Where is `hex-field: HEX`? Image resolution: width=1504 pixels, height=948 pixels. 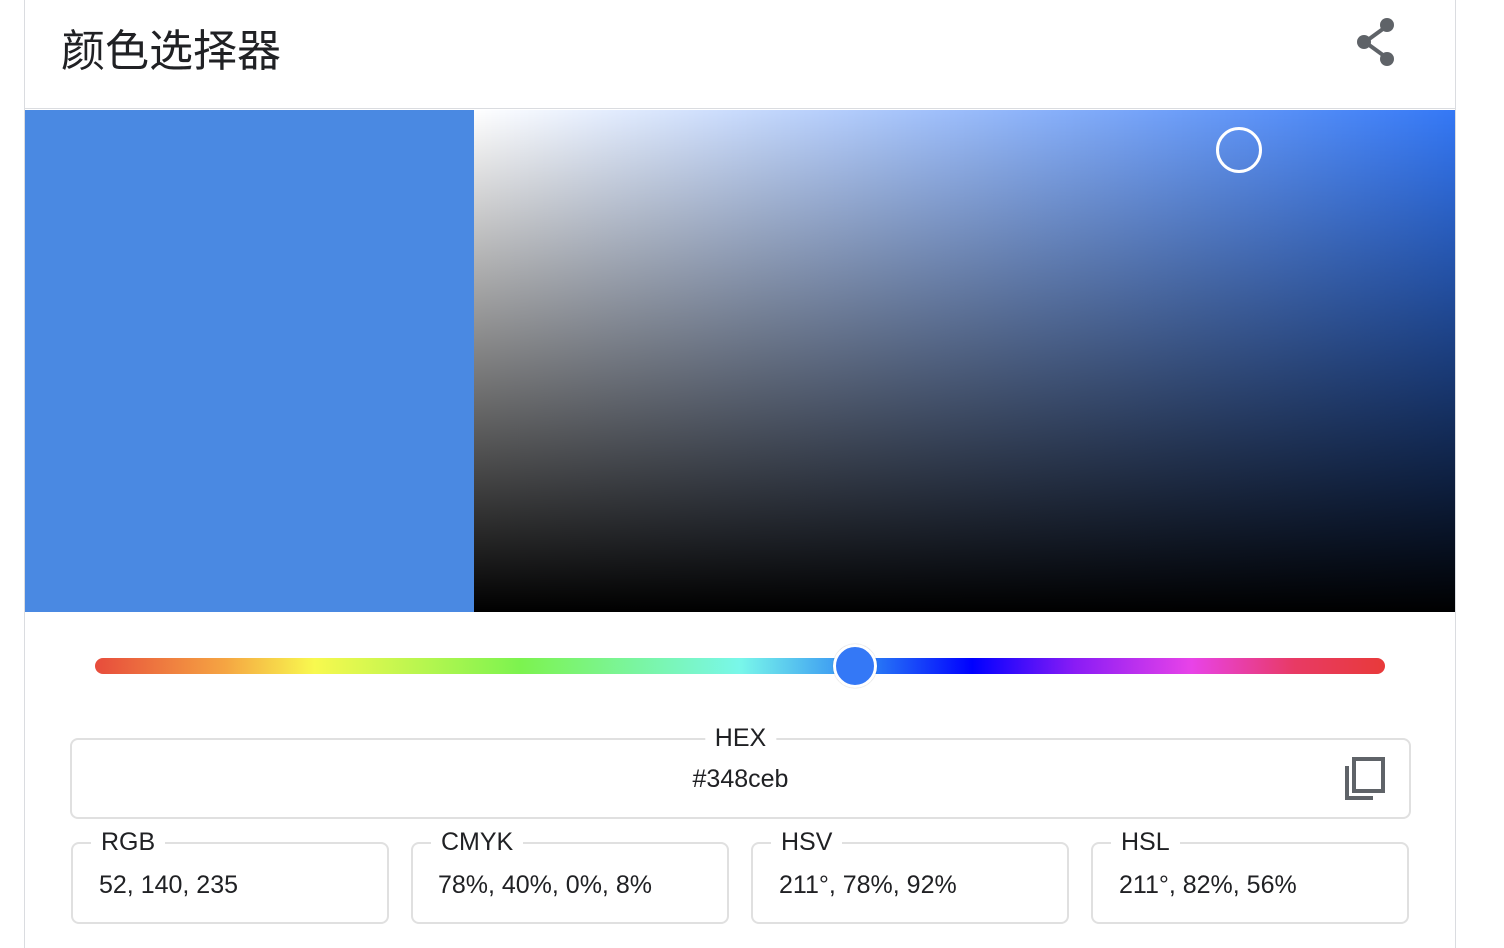 hex-field: HEX is located at coordinates (740, 771).